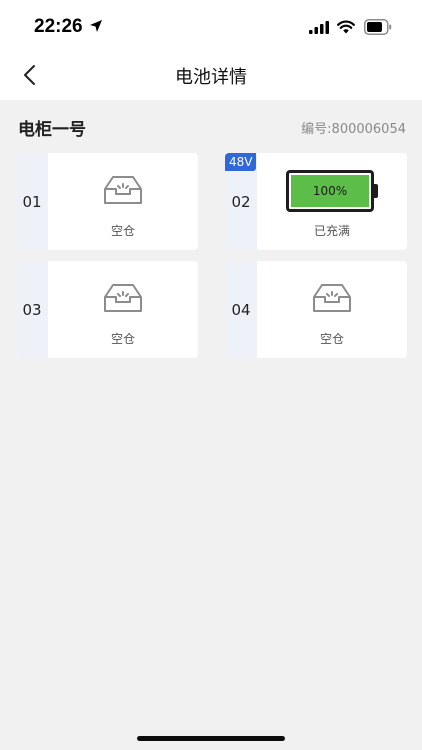 Image resolution: width=422 pixels, height=750 pixels. What do you see at coordinates (241, 162) in the screenshot?
I see `voltage-badge: 48V` at bounding box center [241, 162].